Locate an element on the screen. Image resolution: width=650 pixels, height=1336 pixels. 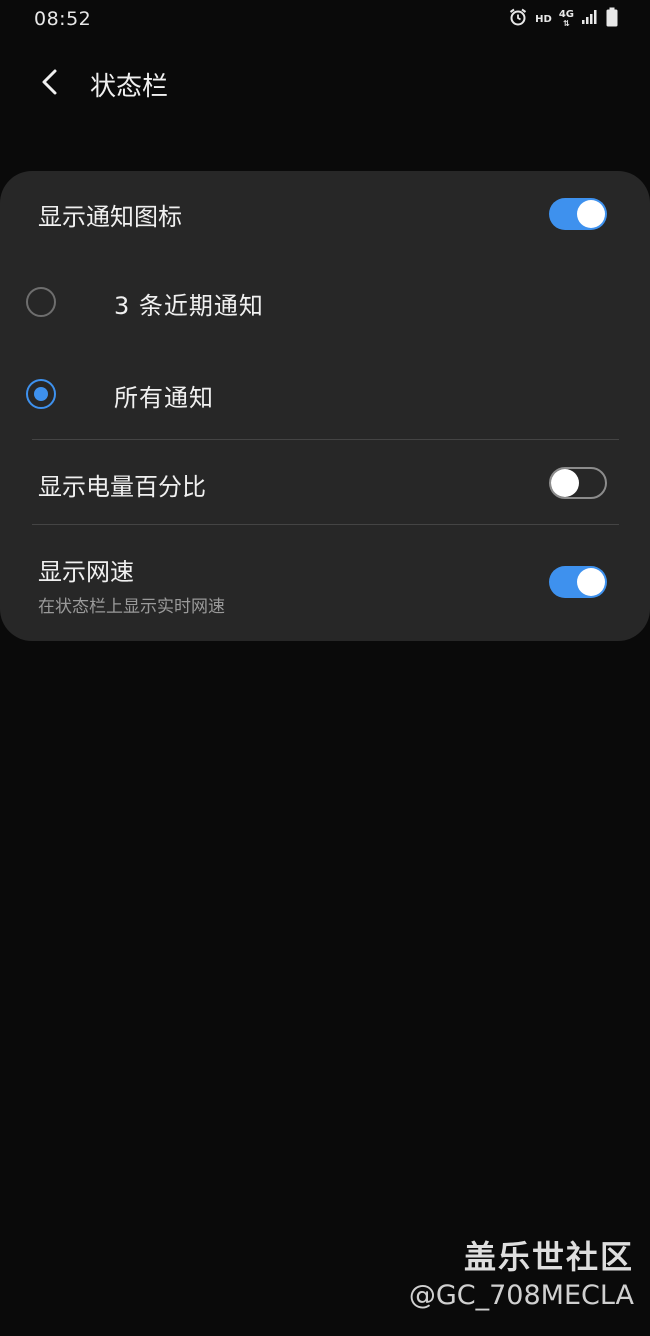
show-notification-icons-toggle is located at coordinates (578, 214).